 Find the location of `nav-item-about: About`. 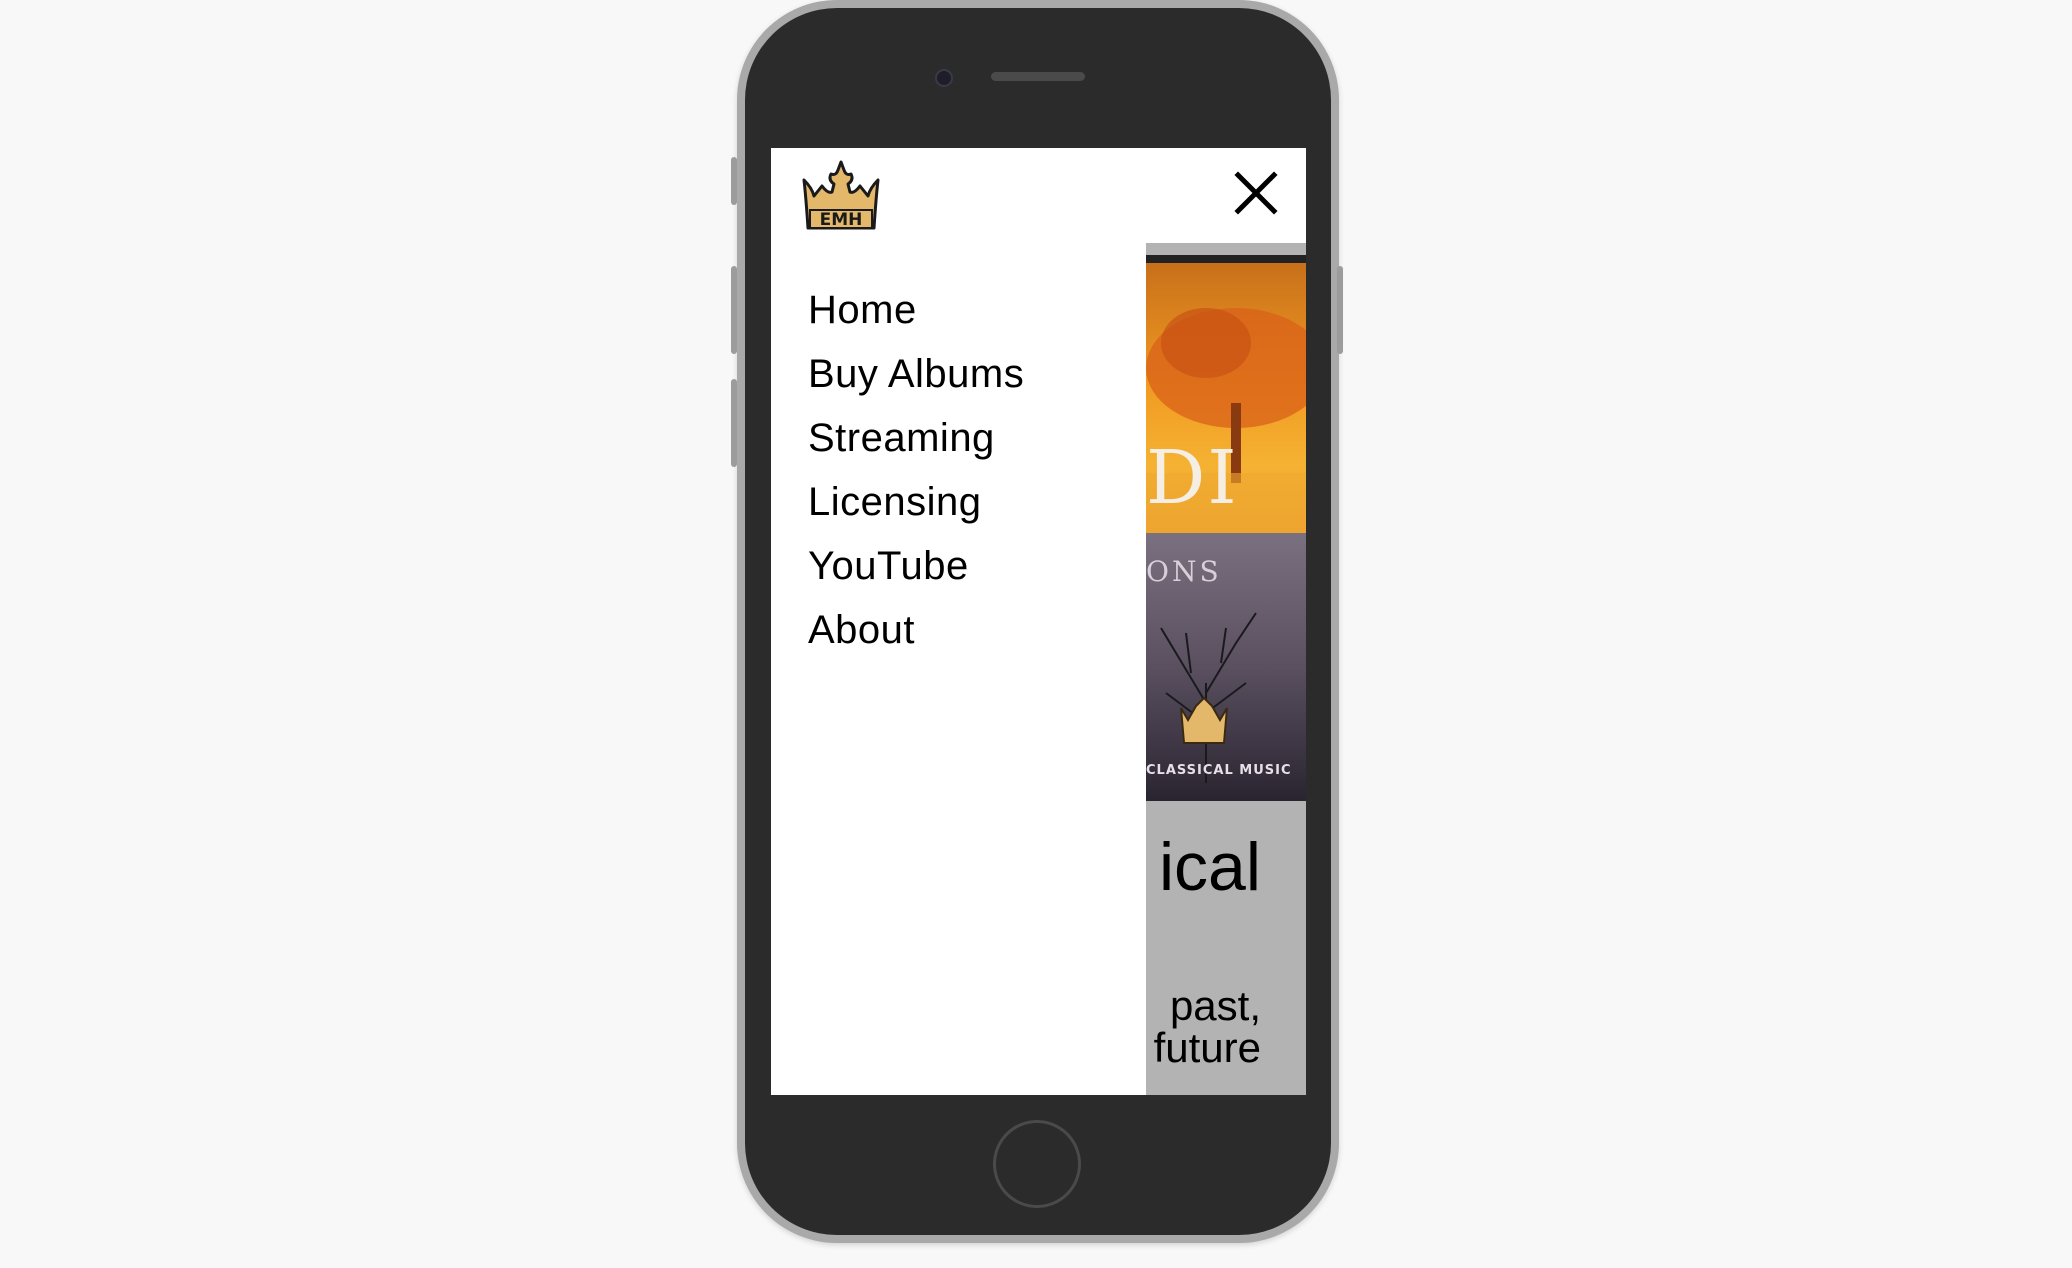

nav-item-about: About is located at coordinates (916, 630).